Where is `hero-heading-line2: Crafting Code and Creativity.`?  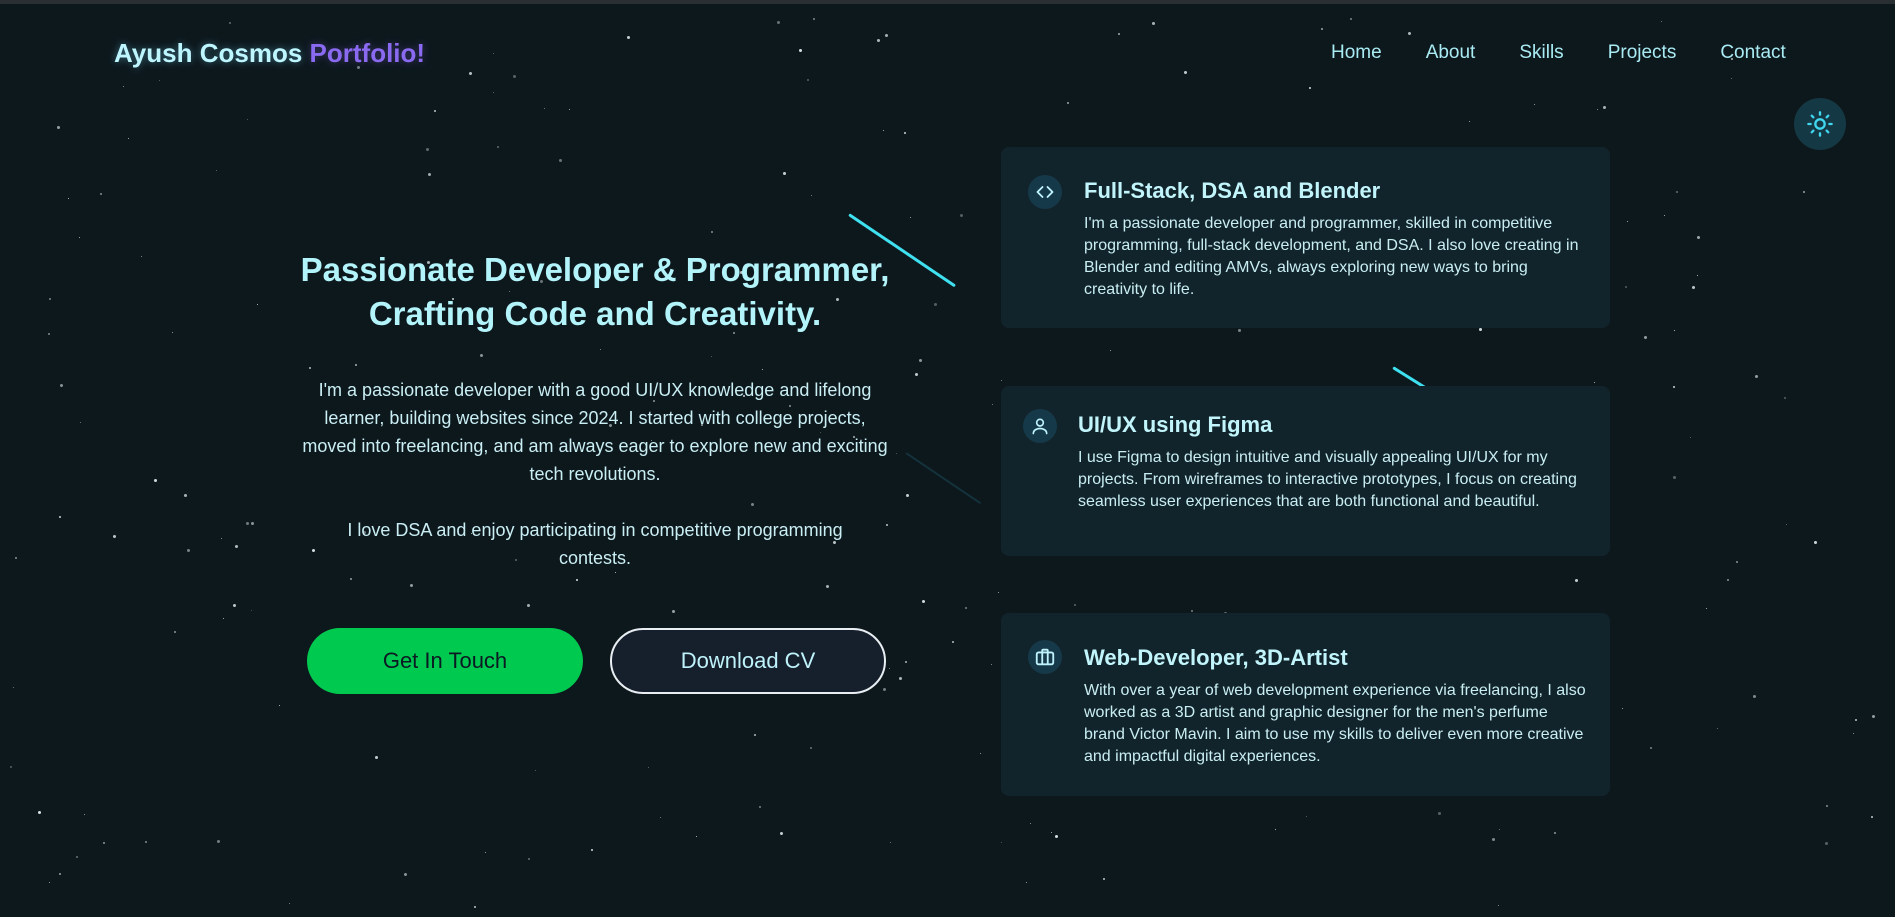 hero-heading-line2: Crafting Code and Creativity. is located at coordinates (595, 313).